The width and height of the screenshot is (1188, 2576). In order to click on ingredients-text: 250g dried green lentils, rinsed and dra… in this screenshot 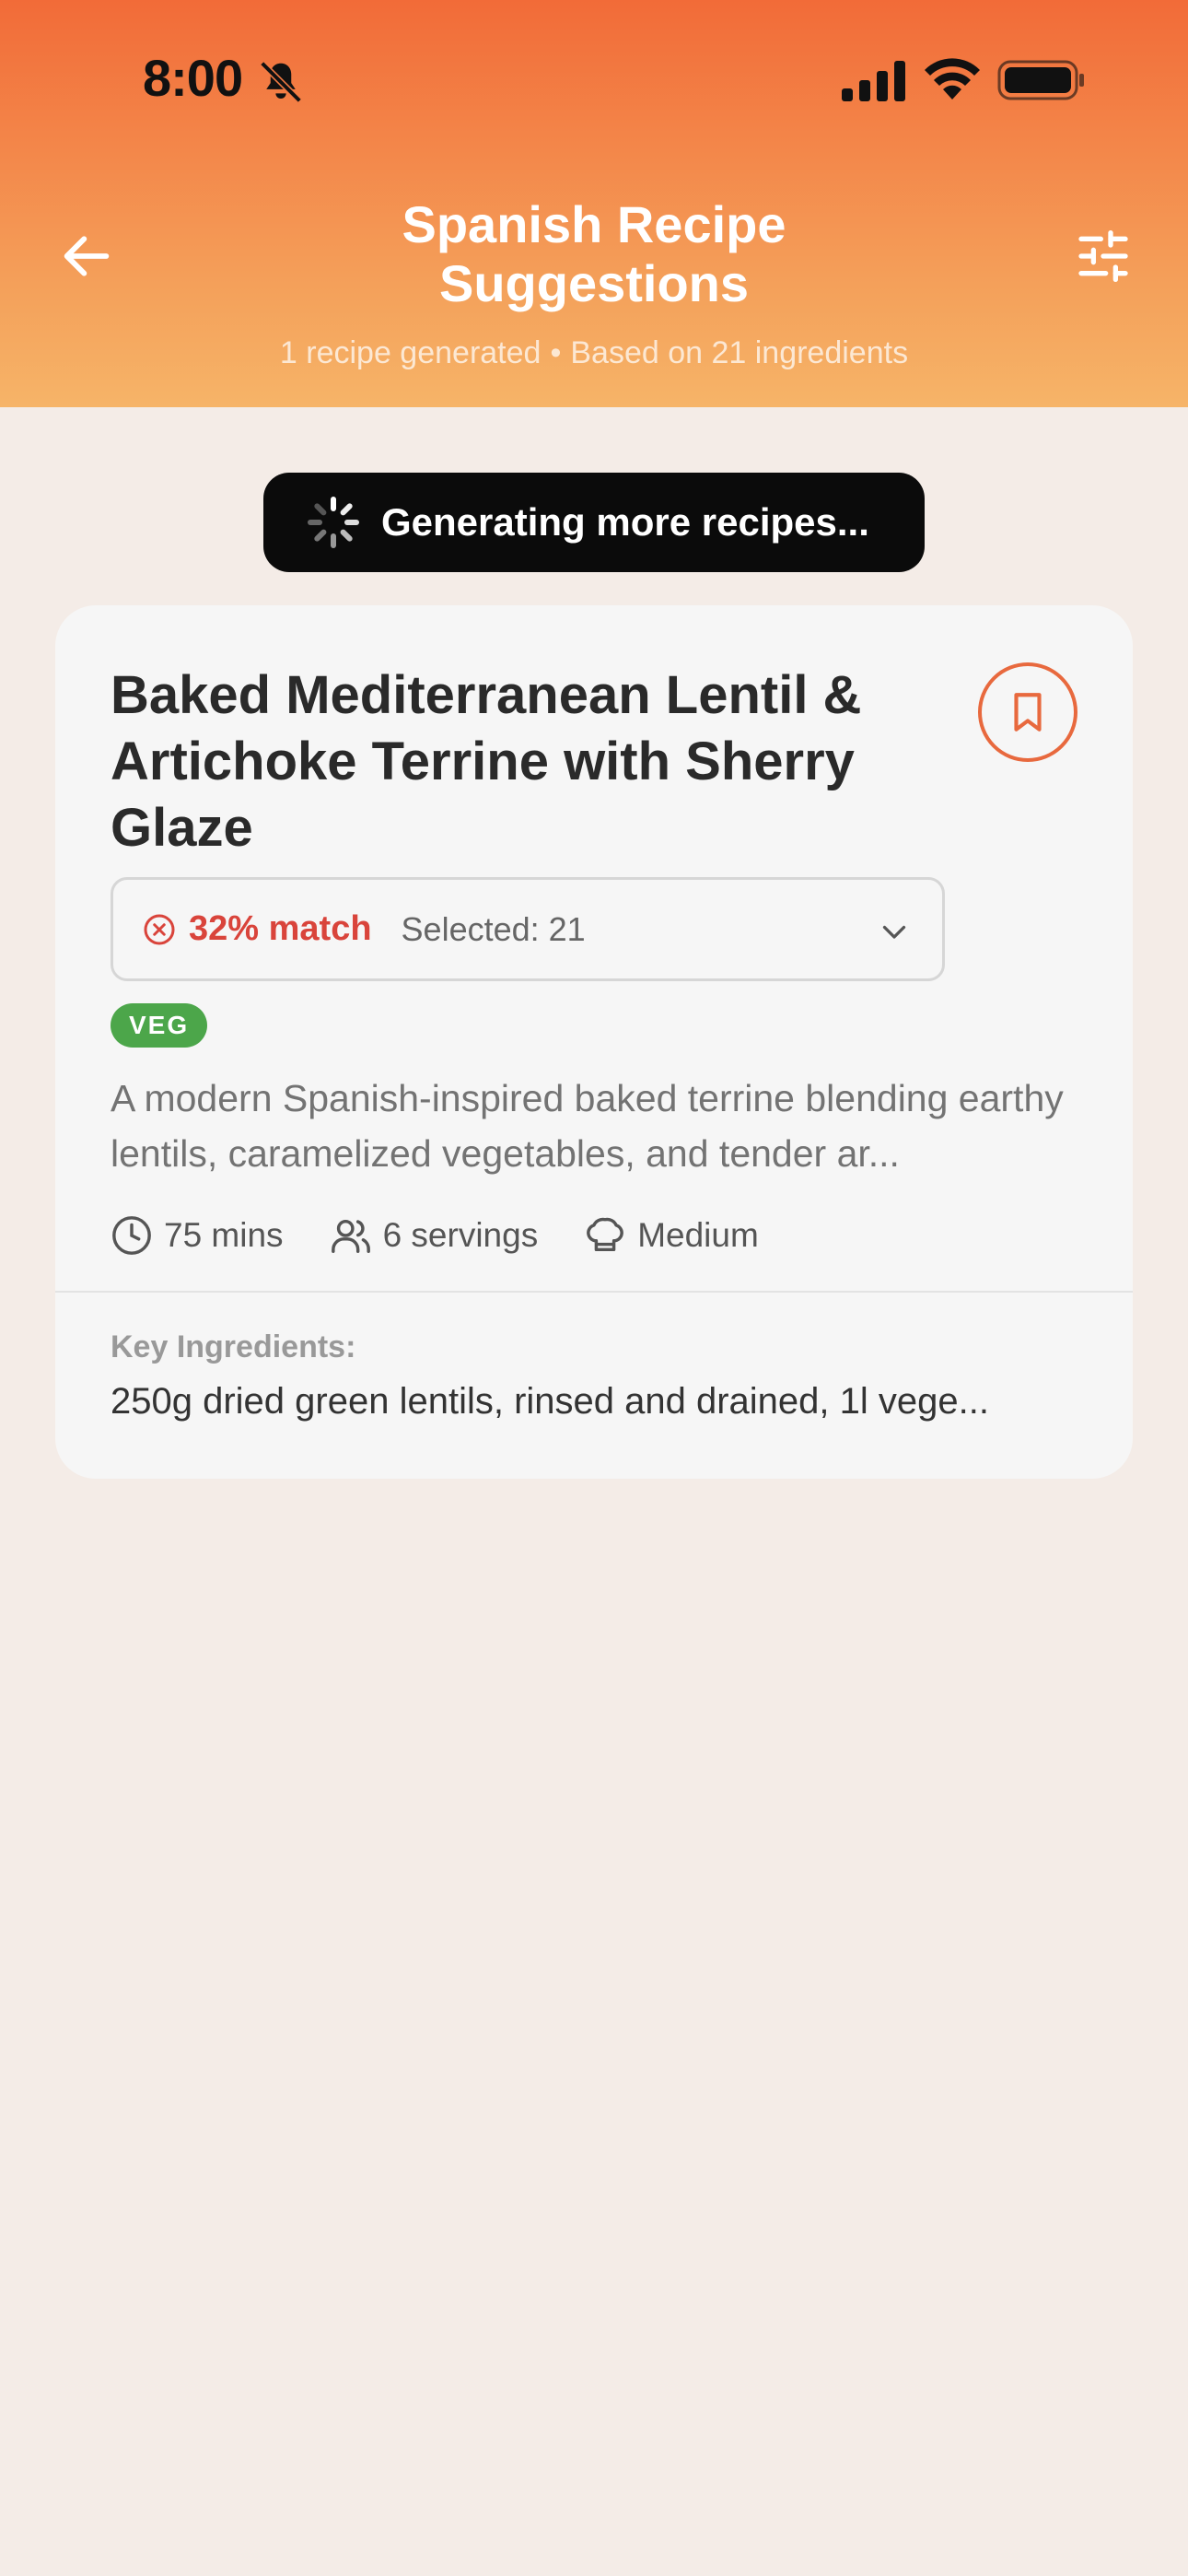, I will do `click(550, 1401)`.